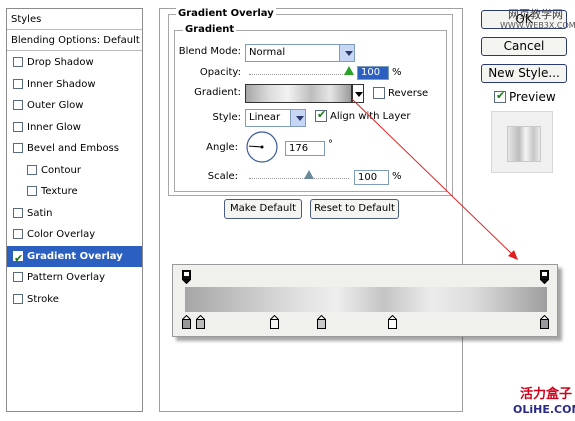 This screenshot has height=421, width=575. I want to click on opacity-stop-left, so click(186, 277).